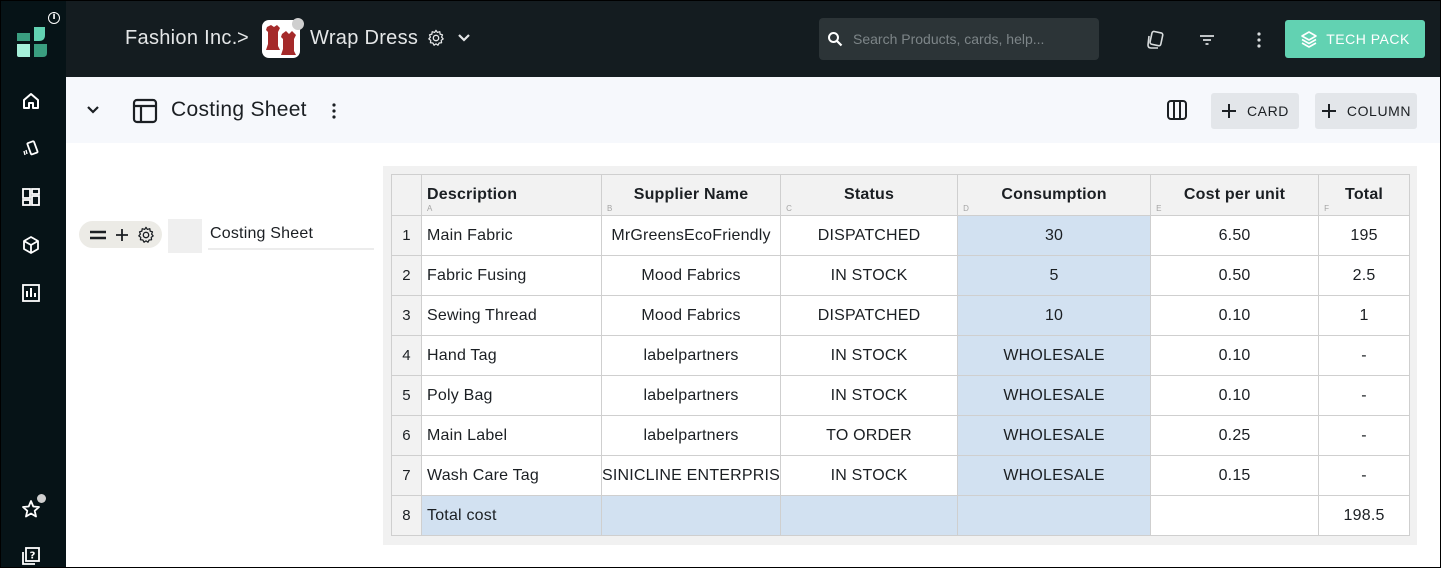 This screenshot has height=568, width=1441. What do you see at coordinates (1155, 40) in the screenshot?
I see `copy-icon` at bounding box center [1155, 40].